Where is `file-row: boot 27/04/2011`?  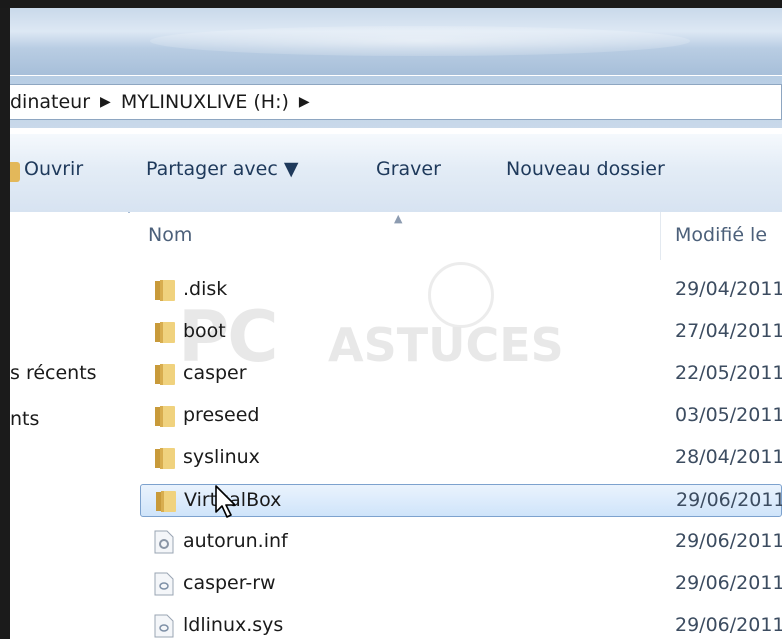 file-row: boot 27/04/2011 is located at coordinates (461, 332).